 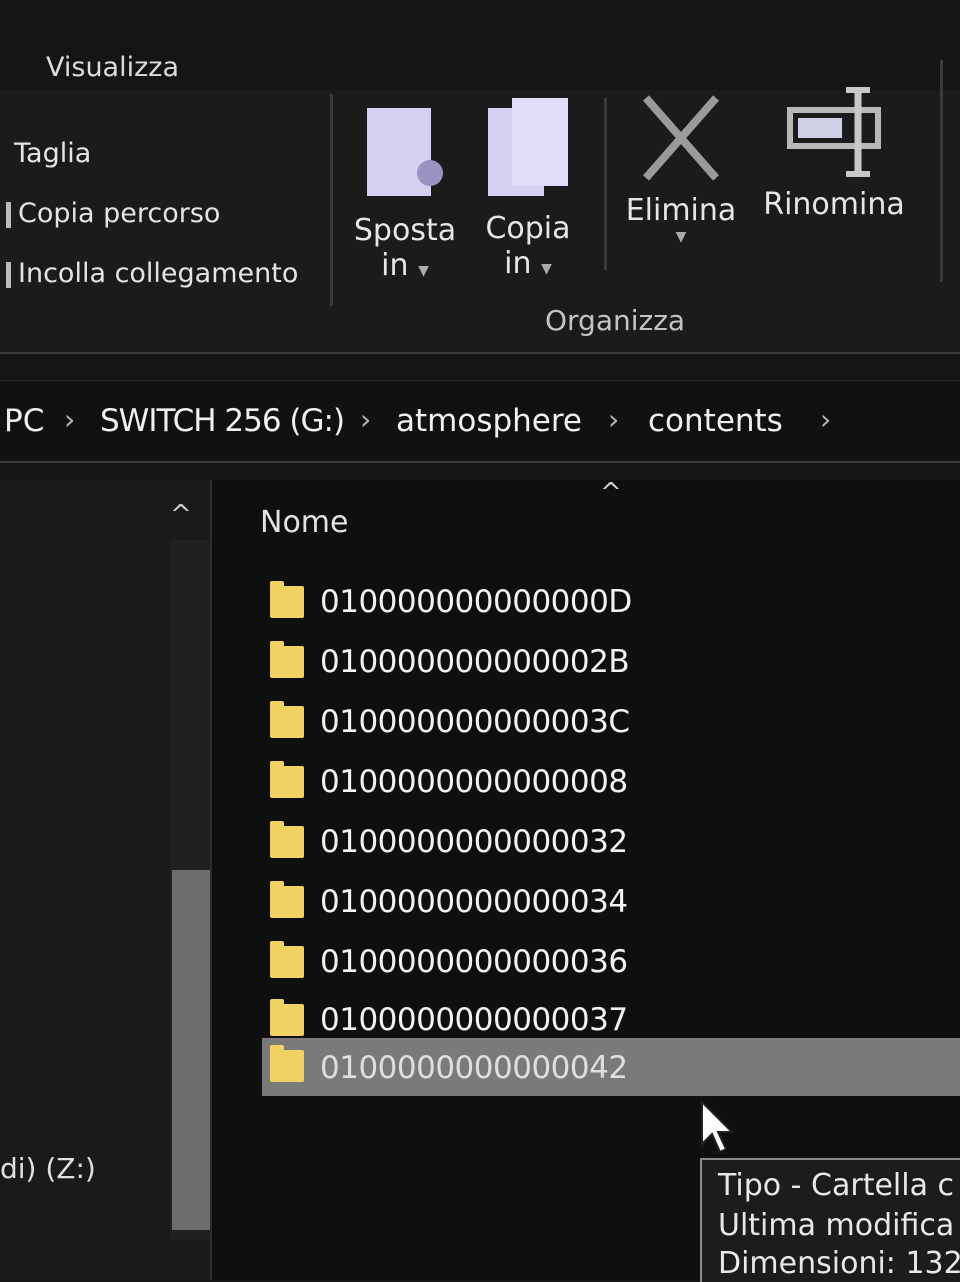 I want to click on delete-x-icon, so click(x=681, y=138).